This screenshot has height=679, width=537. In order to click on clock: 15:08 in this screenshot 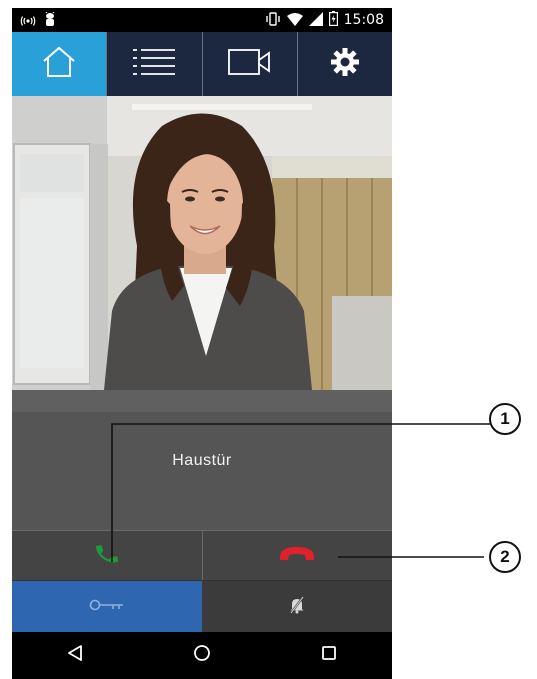, I will do `click(363, 20)`.